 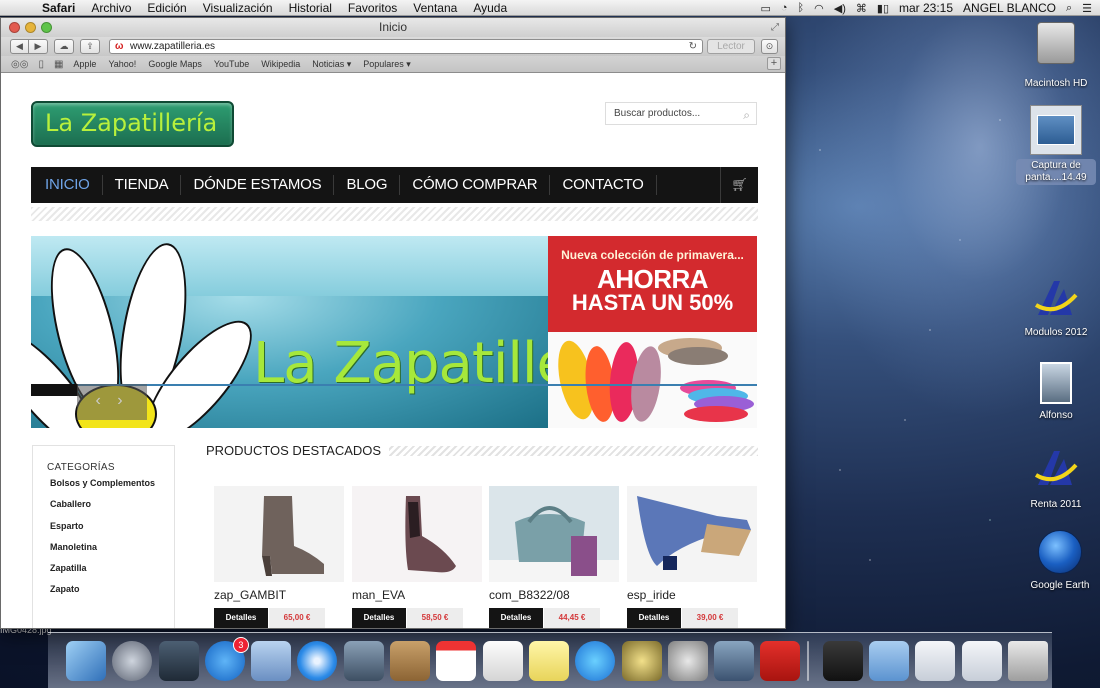 What do you see at coordinates (393, 27) in the screenshot?
I see `window-titlebar: Inicio ⤢` at bounding box center [393, 27].